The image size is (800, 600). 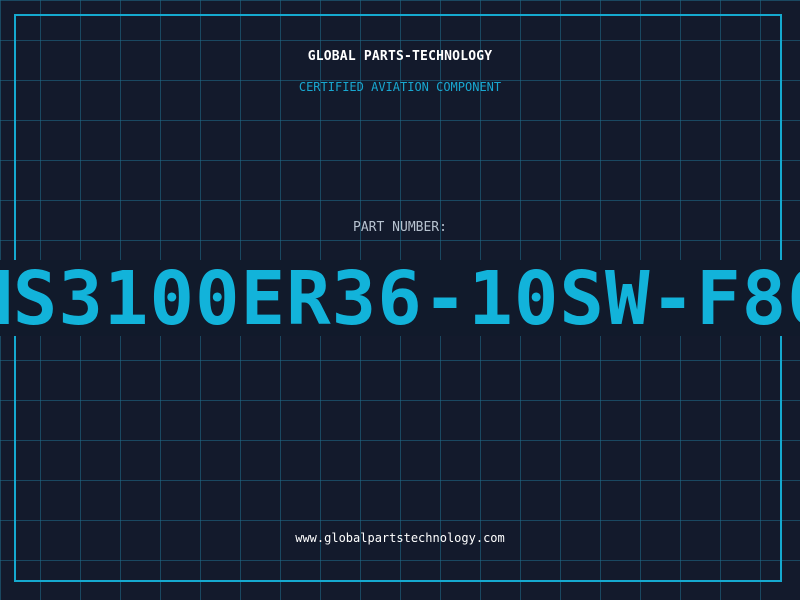 I want to click on part-number-value: MS3100ER36-10SW-F80, so click(x=400, y=298).